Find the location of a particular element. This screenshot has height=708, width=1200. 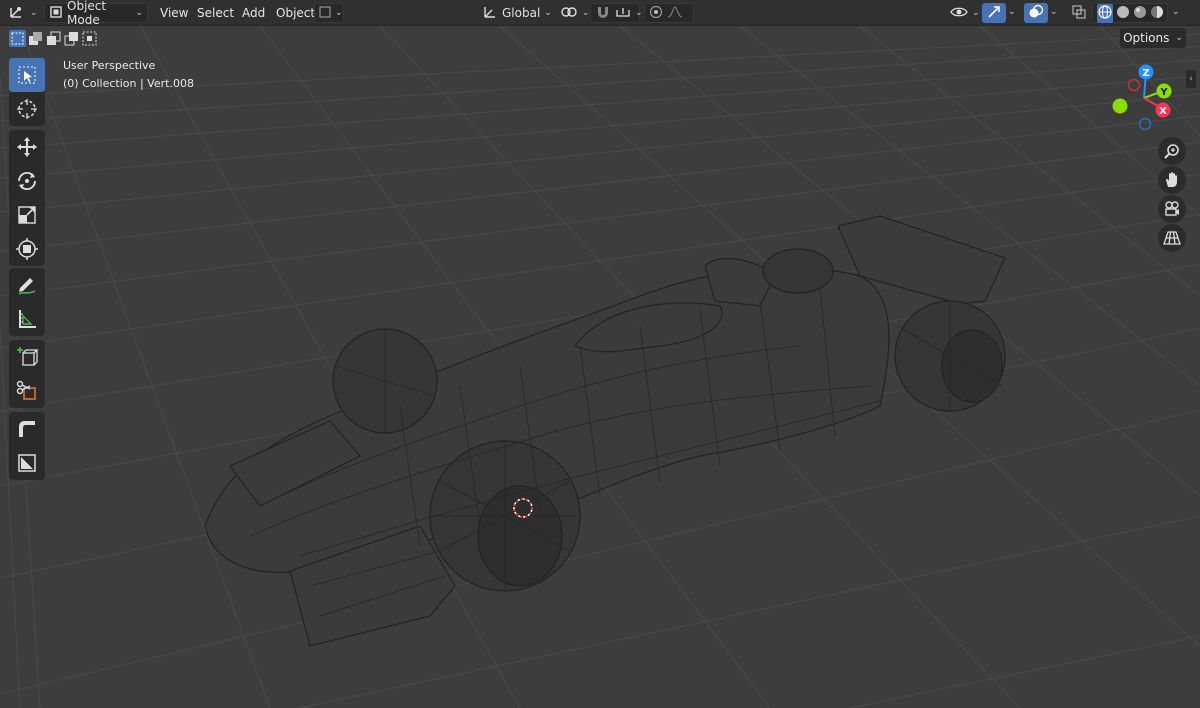

scissors-cube-icon is located at coordinates (26, 390).